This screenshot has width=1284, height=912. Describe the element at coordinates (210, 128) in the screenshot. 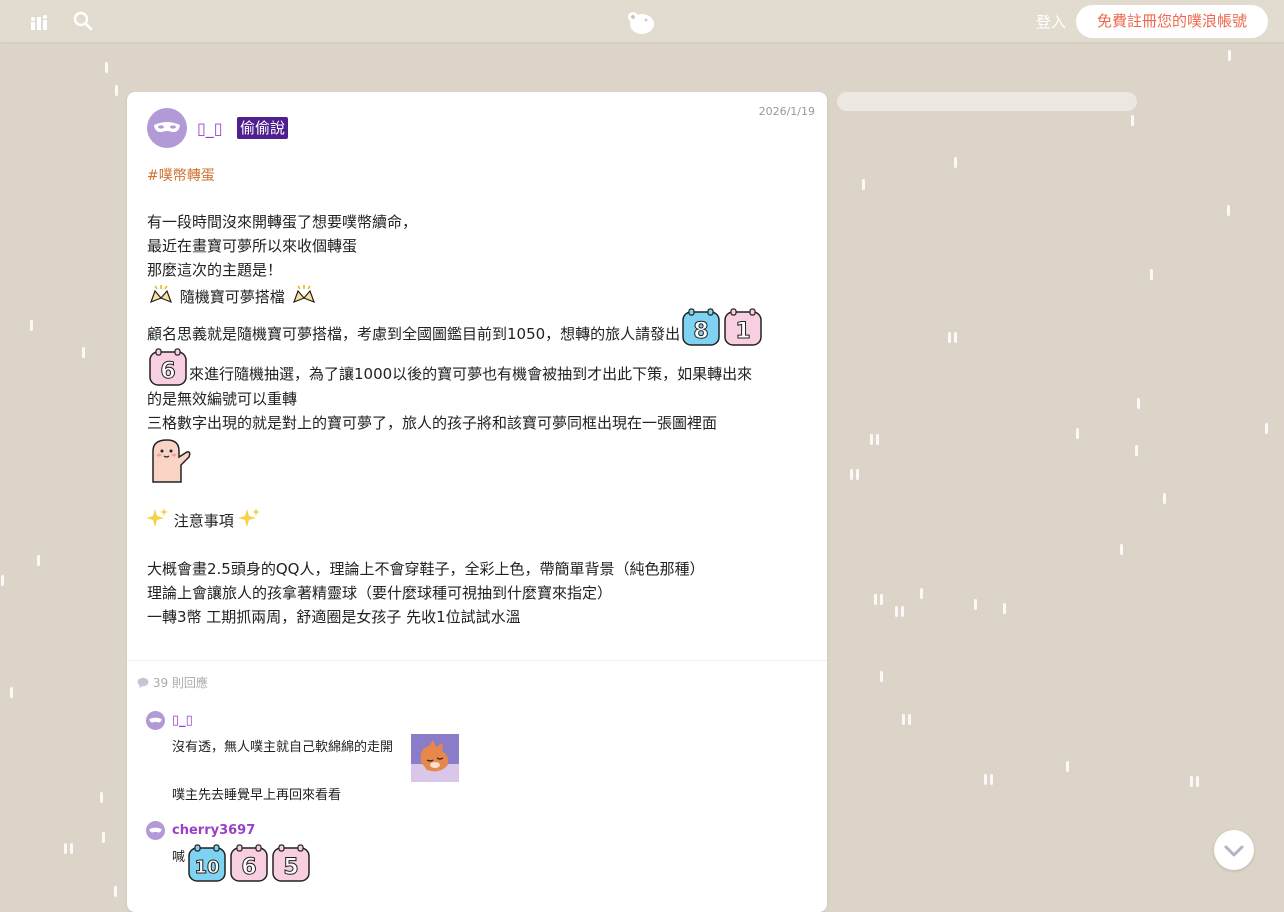

I see `post-author-name: ▯_▯` at that location.